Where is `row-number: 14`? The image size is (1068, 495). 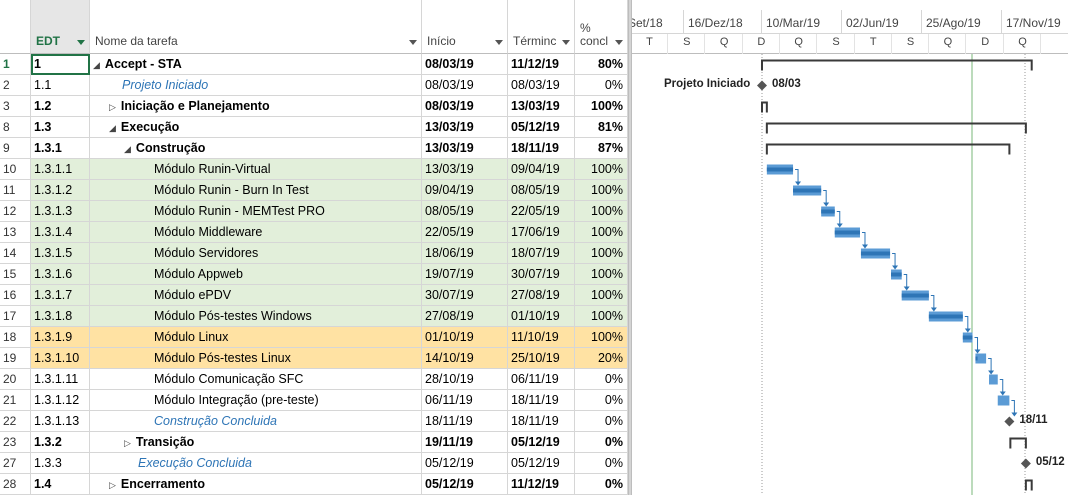 row-number: 14 is located at coordinates (15, 253).